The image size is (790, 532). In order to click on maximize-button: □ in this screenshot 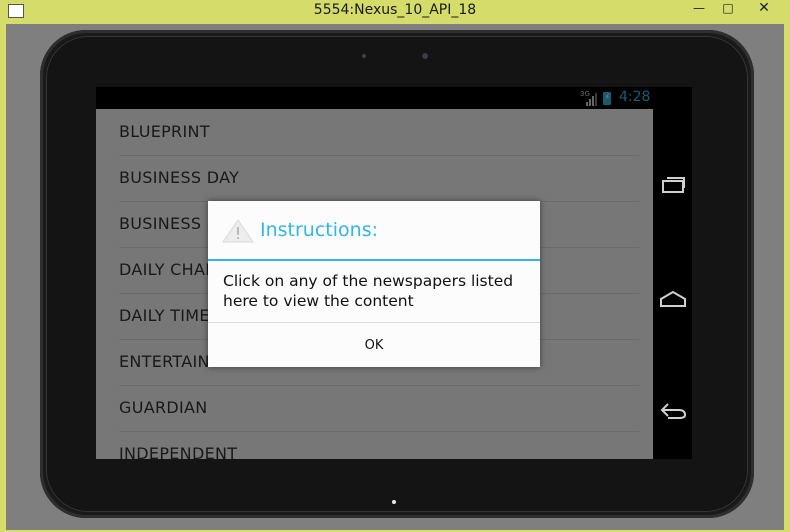, I will do `click(728, 9)`.